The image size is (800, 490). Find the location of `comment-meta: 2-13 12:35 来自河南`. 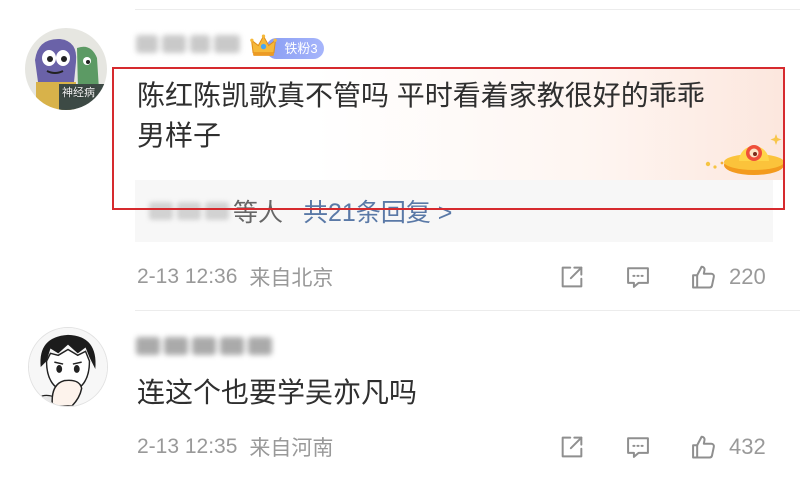

comment-meta: 2-13 12:35 来自河南 is located at coordinates (235, 447).